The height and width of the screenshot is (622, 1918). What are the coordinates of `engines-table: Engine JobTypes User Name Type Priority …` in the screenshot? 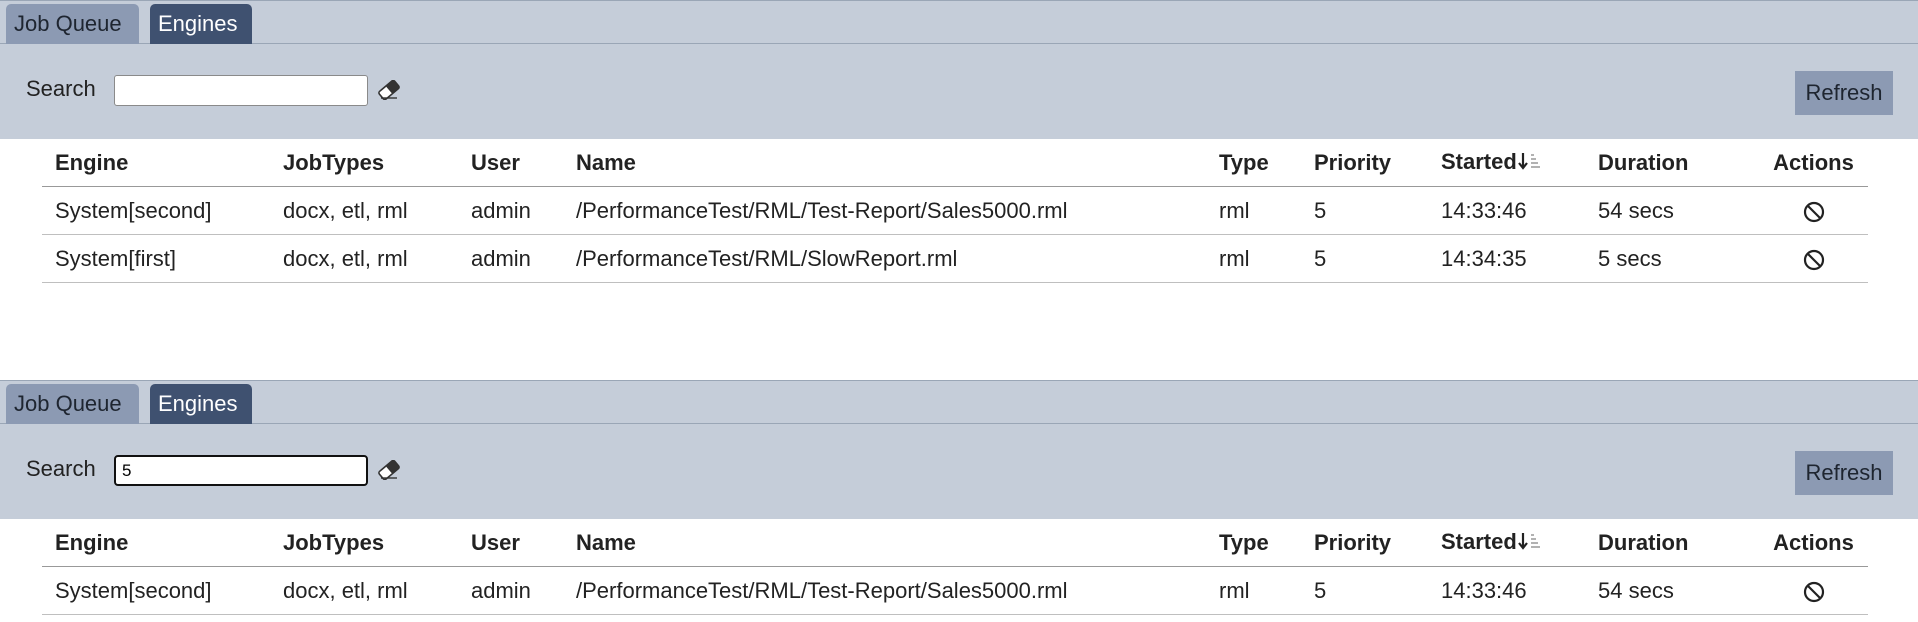 It's located at (955, 567).